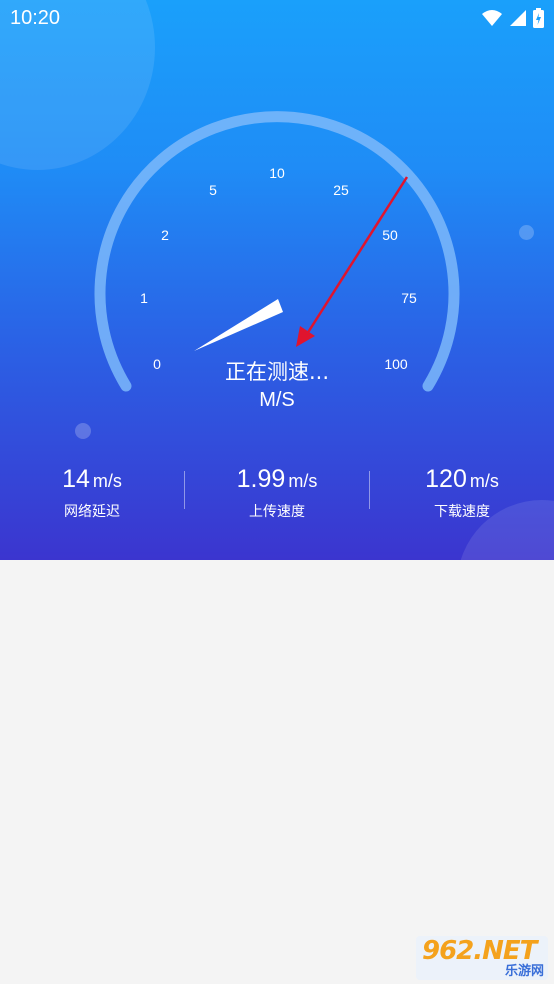  I want to click on stat-label: 下载速度, so click(462, 512).